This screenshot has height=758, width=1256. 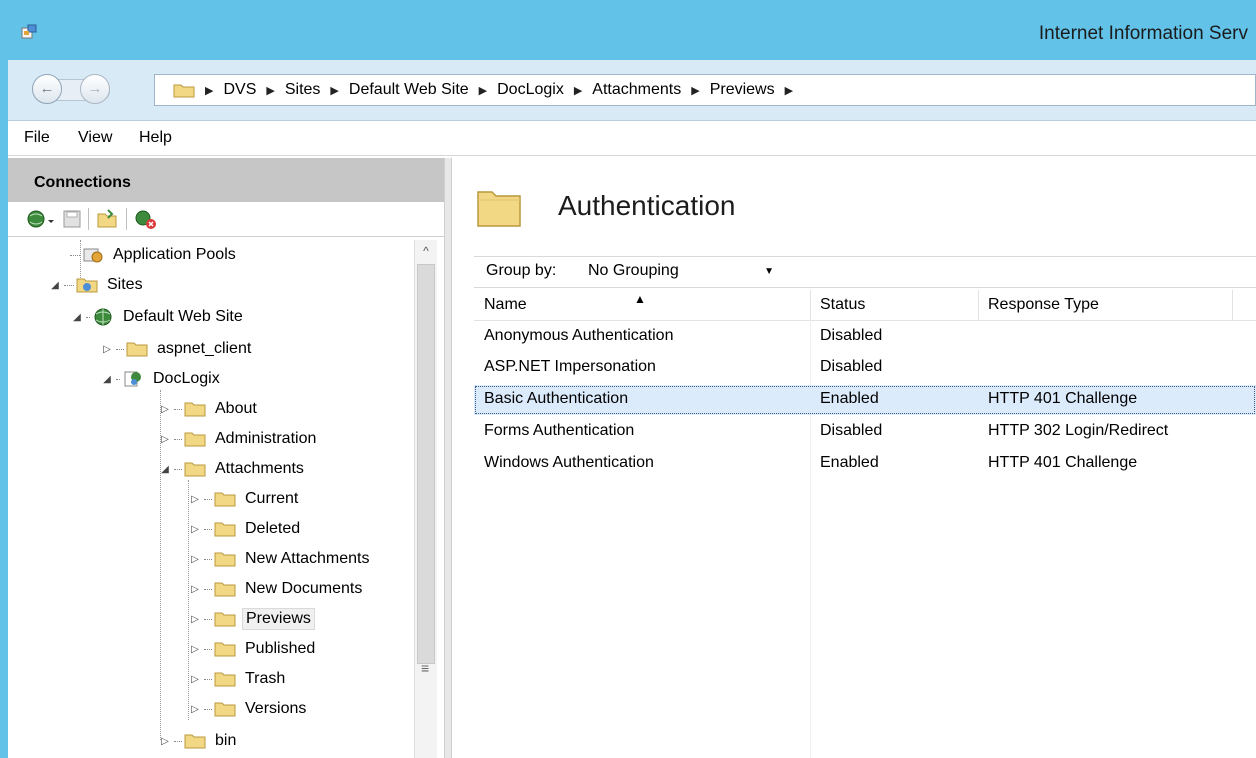 What do you see at coordinates (556, 398) in the screenshot?
I see `row-name: Basic Authentication` at bounding box center [556, 398].